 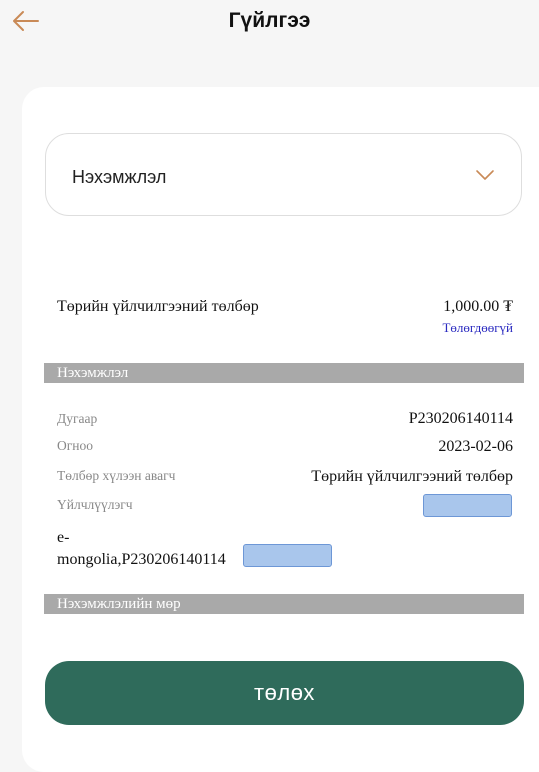 What do you see at coordinates (283, 174) in the screenshot?
I see `invoice-select: Нэхэмжлэл` at bounding box center [283, 174].